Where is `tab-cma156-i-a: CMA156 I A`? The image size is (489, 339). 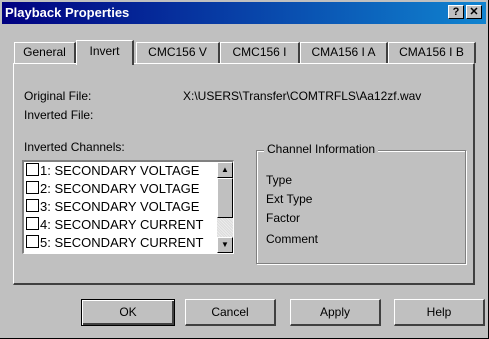
tab-cma156-i-a: CMA156 I A is located at coordinates (344, 52).